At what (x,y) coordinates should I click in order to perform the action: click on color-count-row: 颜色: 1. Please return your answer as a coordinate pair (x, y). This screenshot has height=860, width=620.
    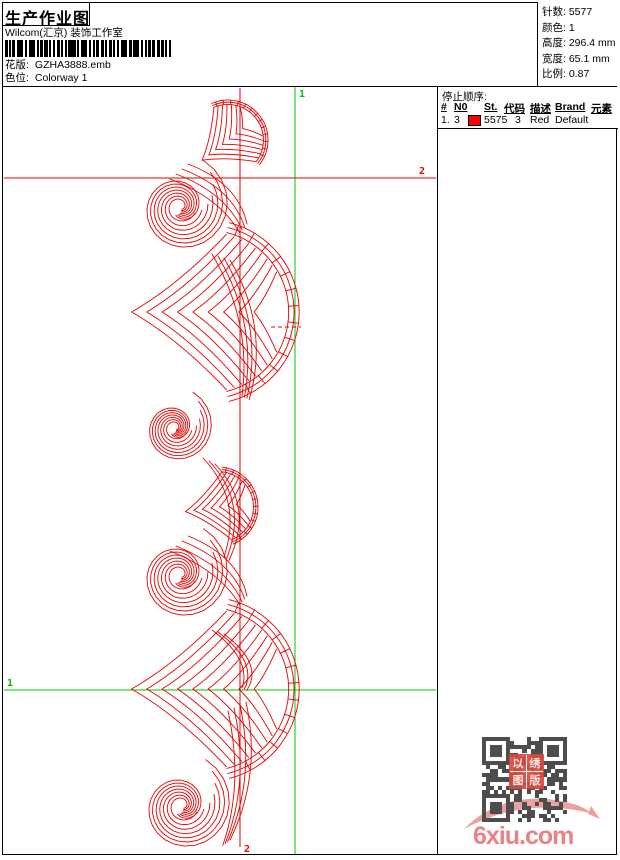
    Looking at the image, I should click on (558, 27).